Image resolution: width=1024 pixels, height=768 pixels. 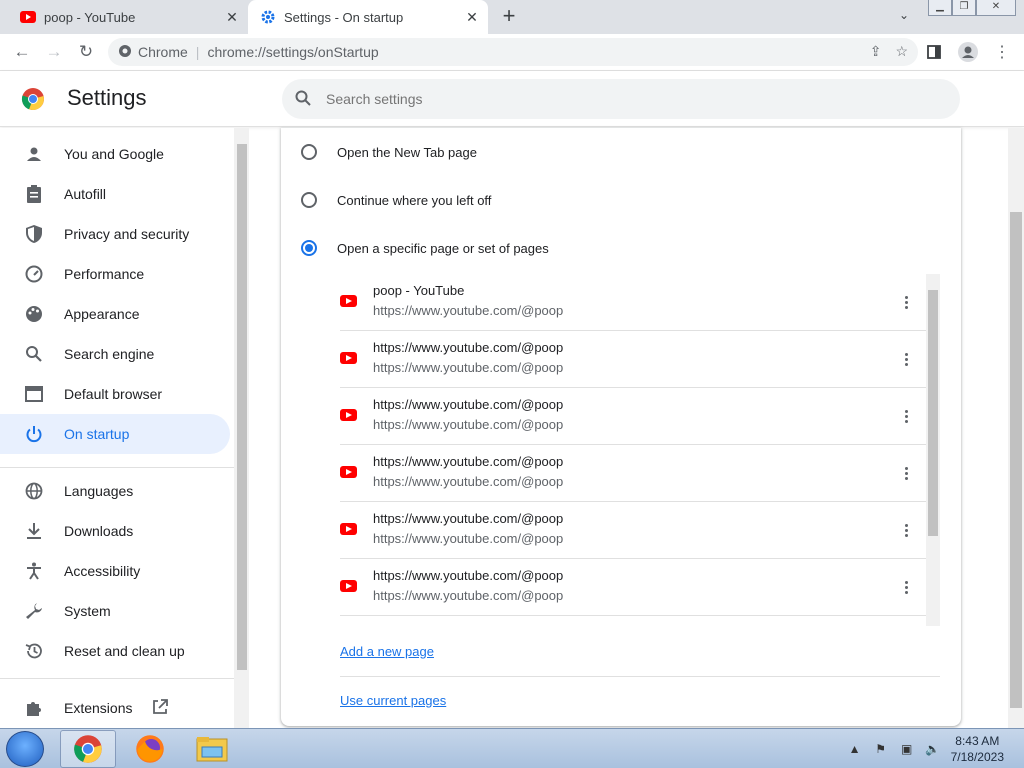 What do you see at coordinates (117, 467) in the screenshot?
I see `sidebar-divider` at bounding box center [117, 467].